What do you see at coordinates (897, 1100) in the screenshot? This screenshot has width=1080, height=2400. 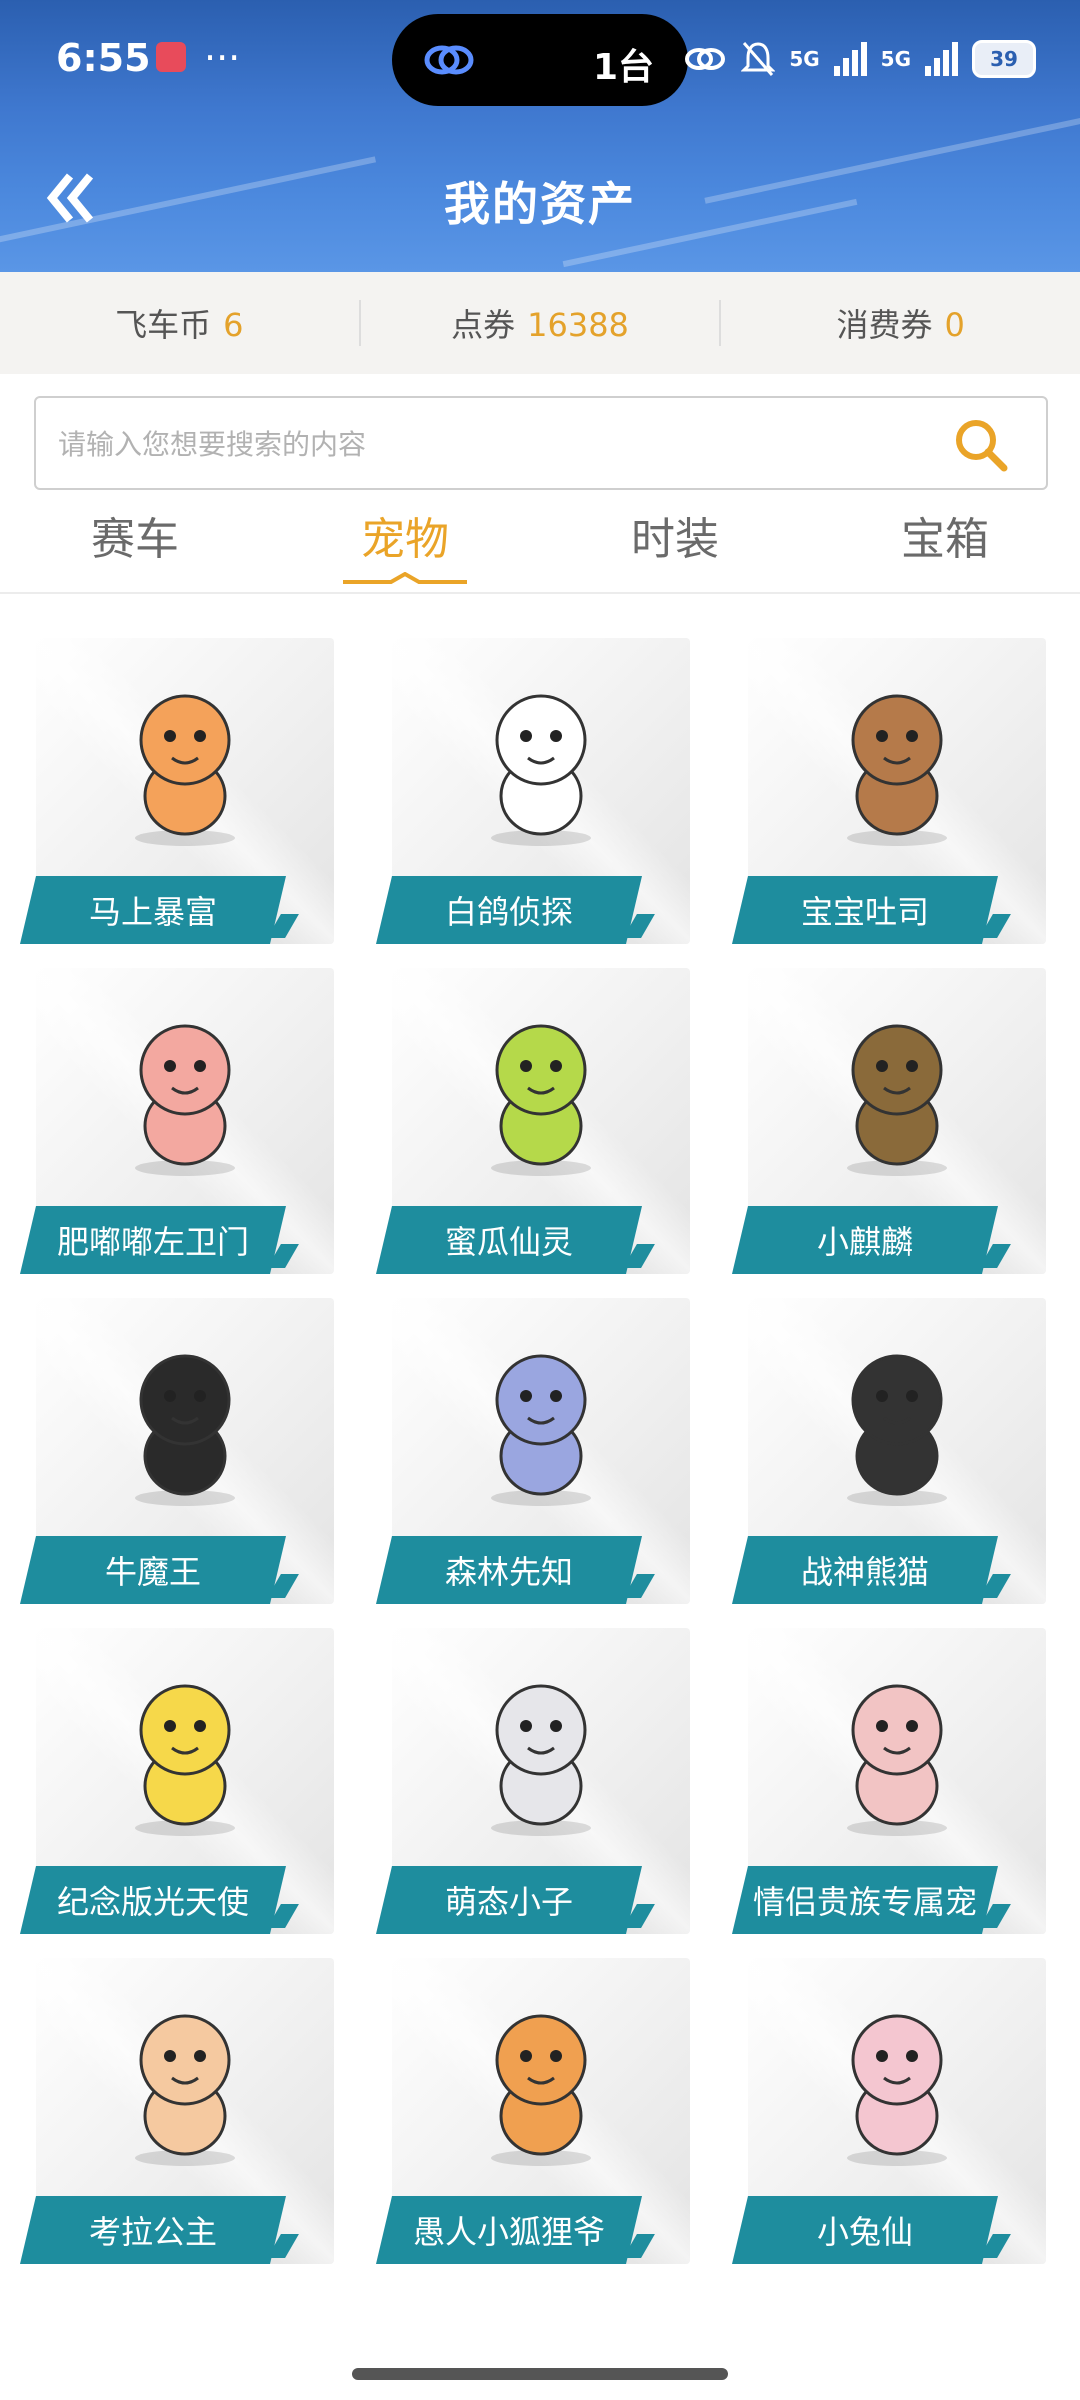 I see `qilin-icon` at bounding box center [897, 1100].